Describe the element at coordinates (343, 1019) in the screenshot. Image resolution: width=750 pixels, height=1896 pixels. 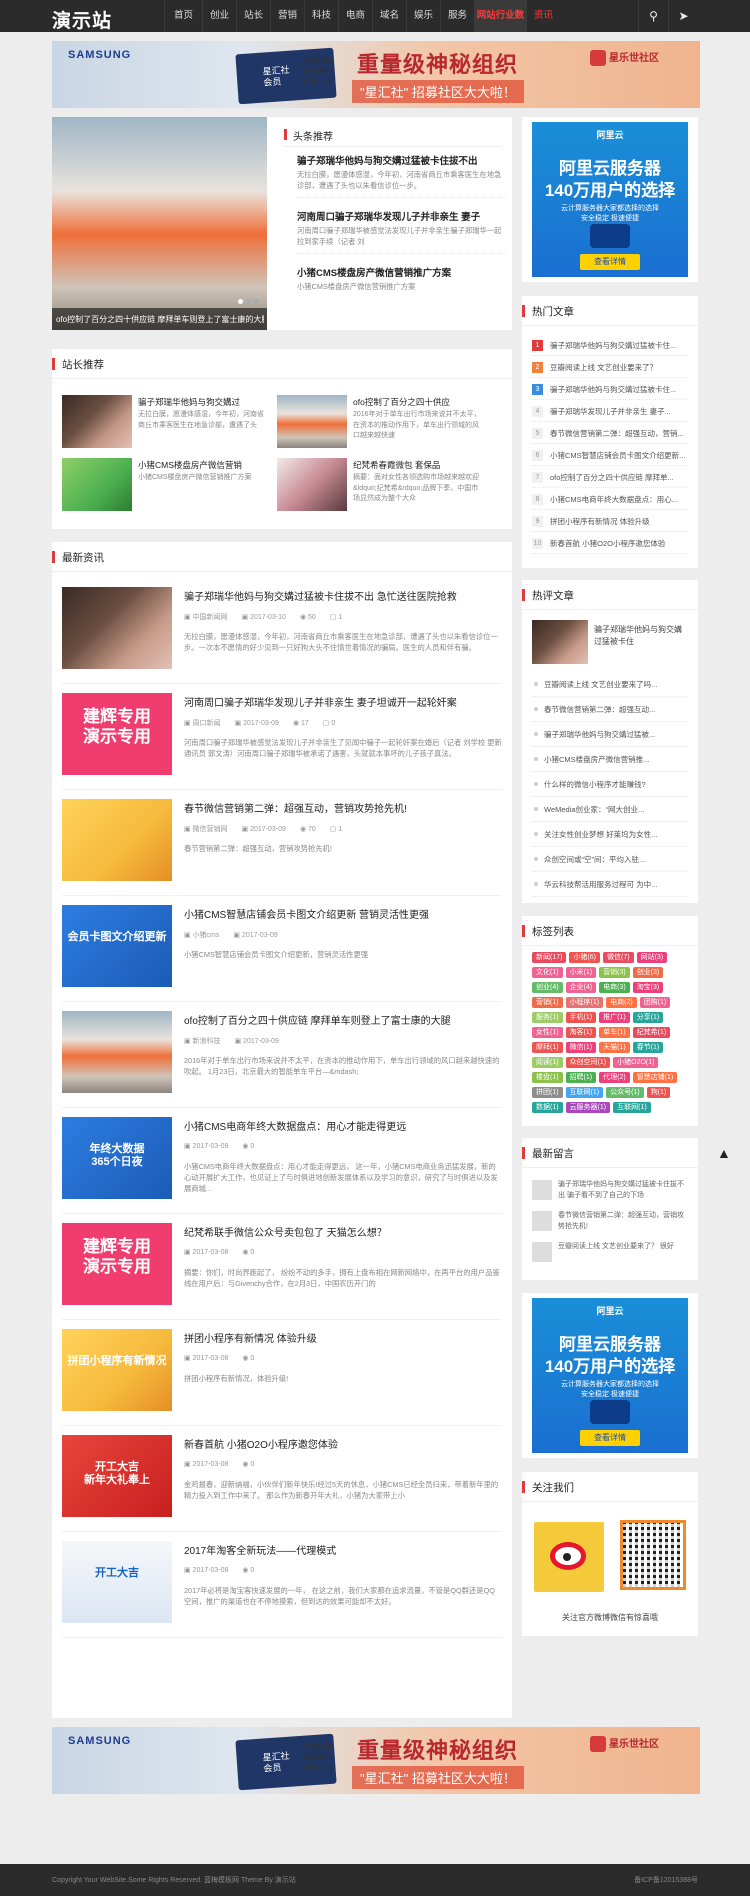
I see `news-title: ofo控制了百分之四十供应链 摩拜单车则登上了富士康的大腿` at that location.